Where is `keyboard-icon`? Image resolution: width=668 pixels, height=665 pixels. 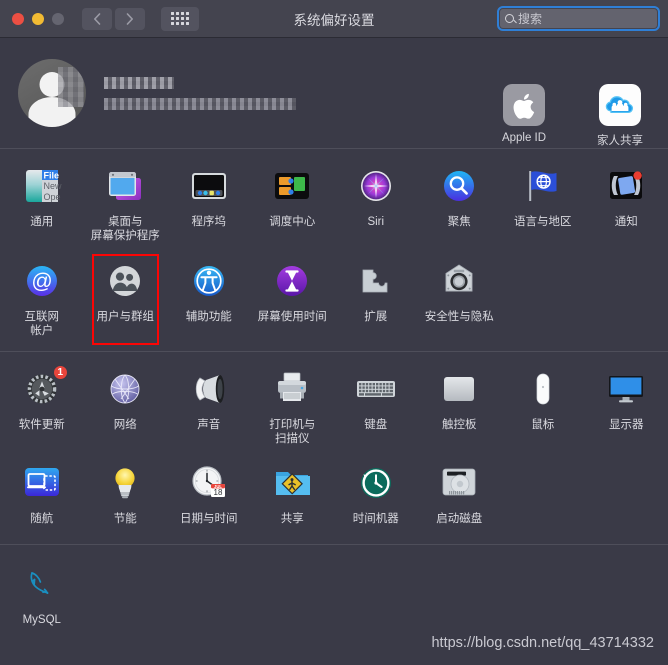
keyboard-icon is located at coordinates (376, 390).